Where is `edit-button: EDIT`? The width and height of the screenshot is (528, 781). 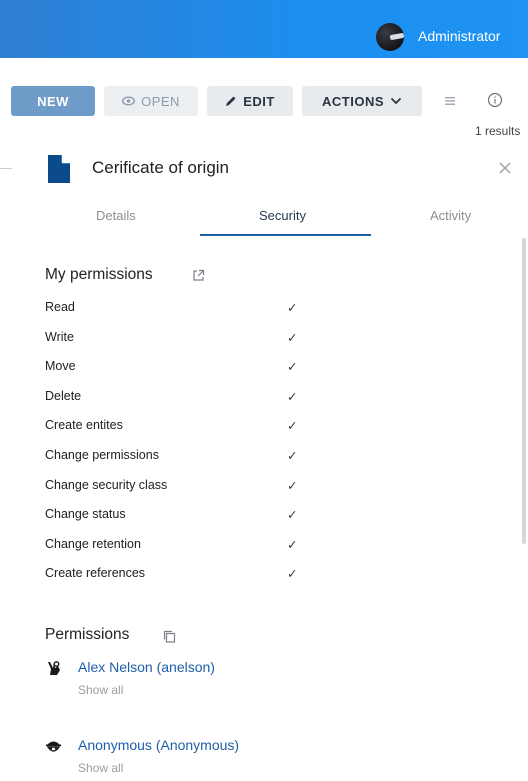
edit-button: EDIT is located at coordinates (250, 101).